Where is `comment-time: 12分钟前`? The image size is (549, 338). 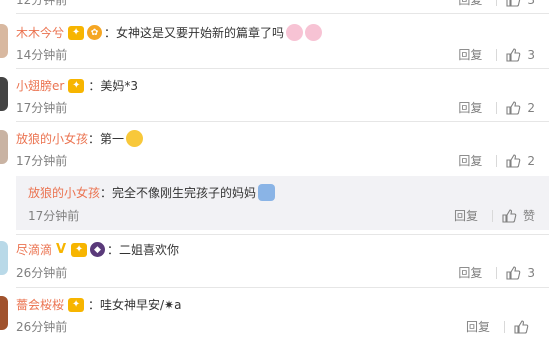 comment-time: 12分钟前 is located at coordinates (42, 3).